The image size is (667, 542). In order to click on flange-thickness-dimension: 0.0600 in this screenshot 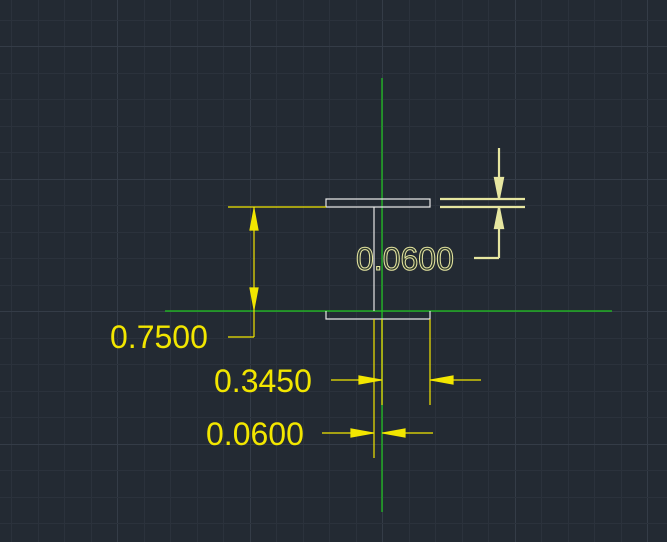, I will do `click(440, 213)`.